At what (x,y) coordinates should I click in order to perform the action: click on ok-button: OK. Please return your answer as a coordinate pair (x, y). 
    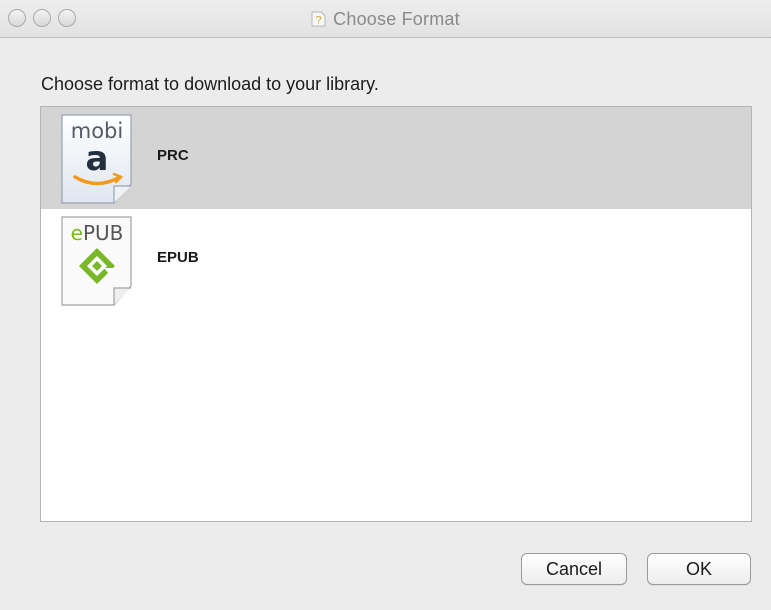
    Looking at the image, I should click on (699, 569).